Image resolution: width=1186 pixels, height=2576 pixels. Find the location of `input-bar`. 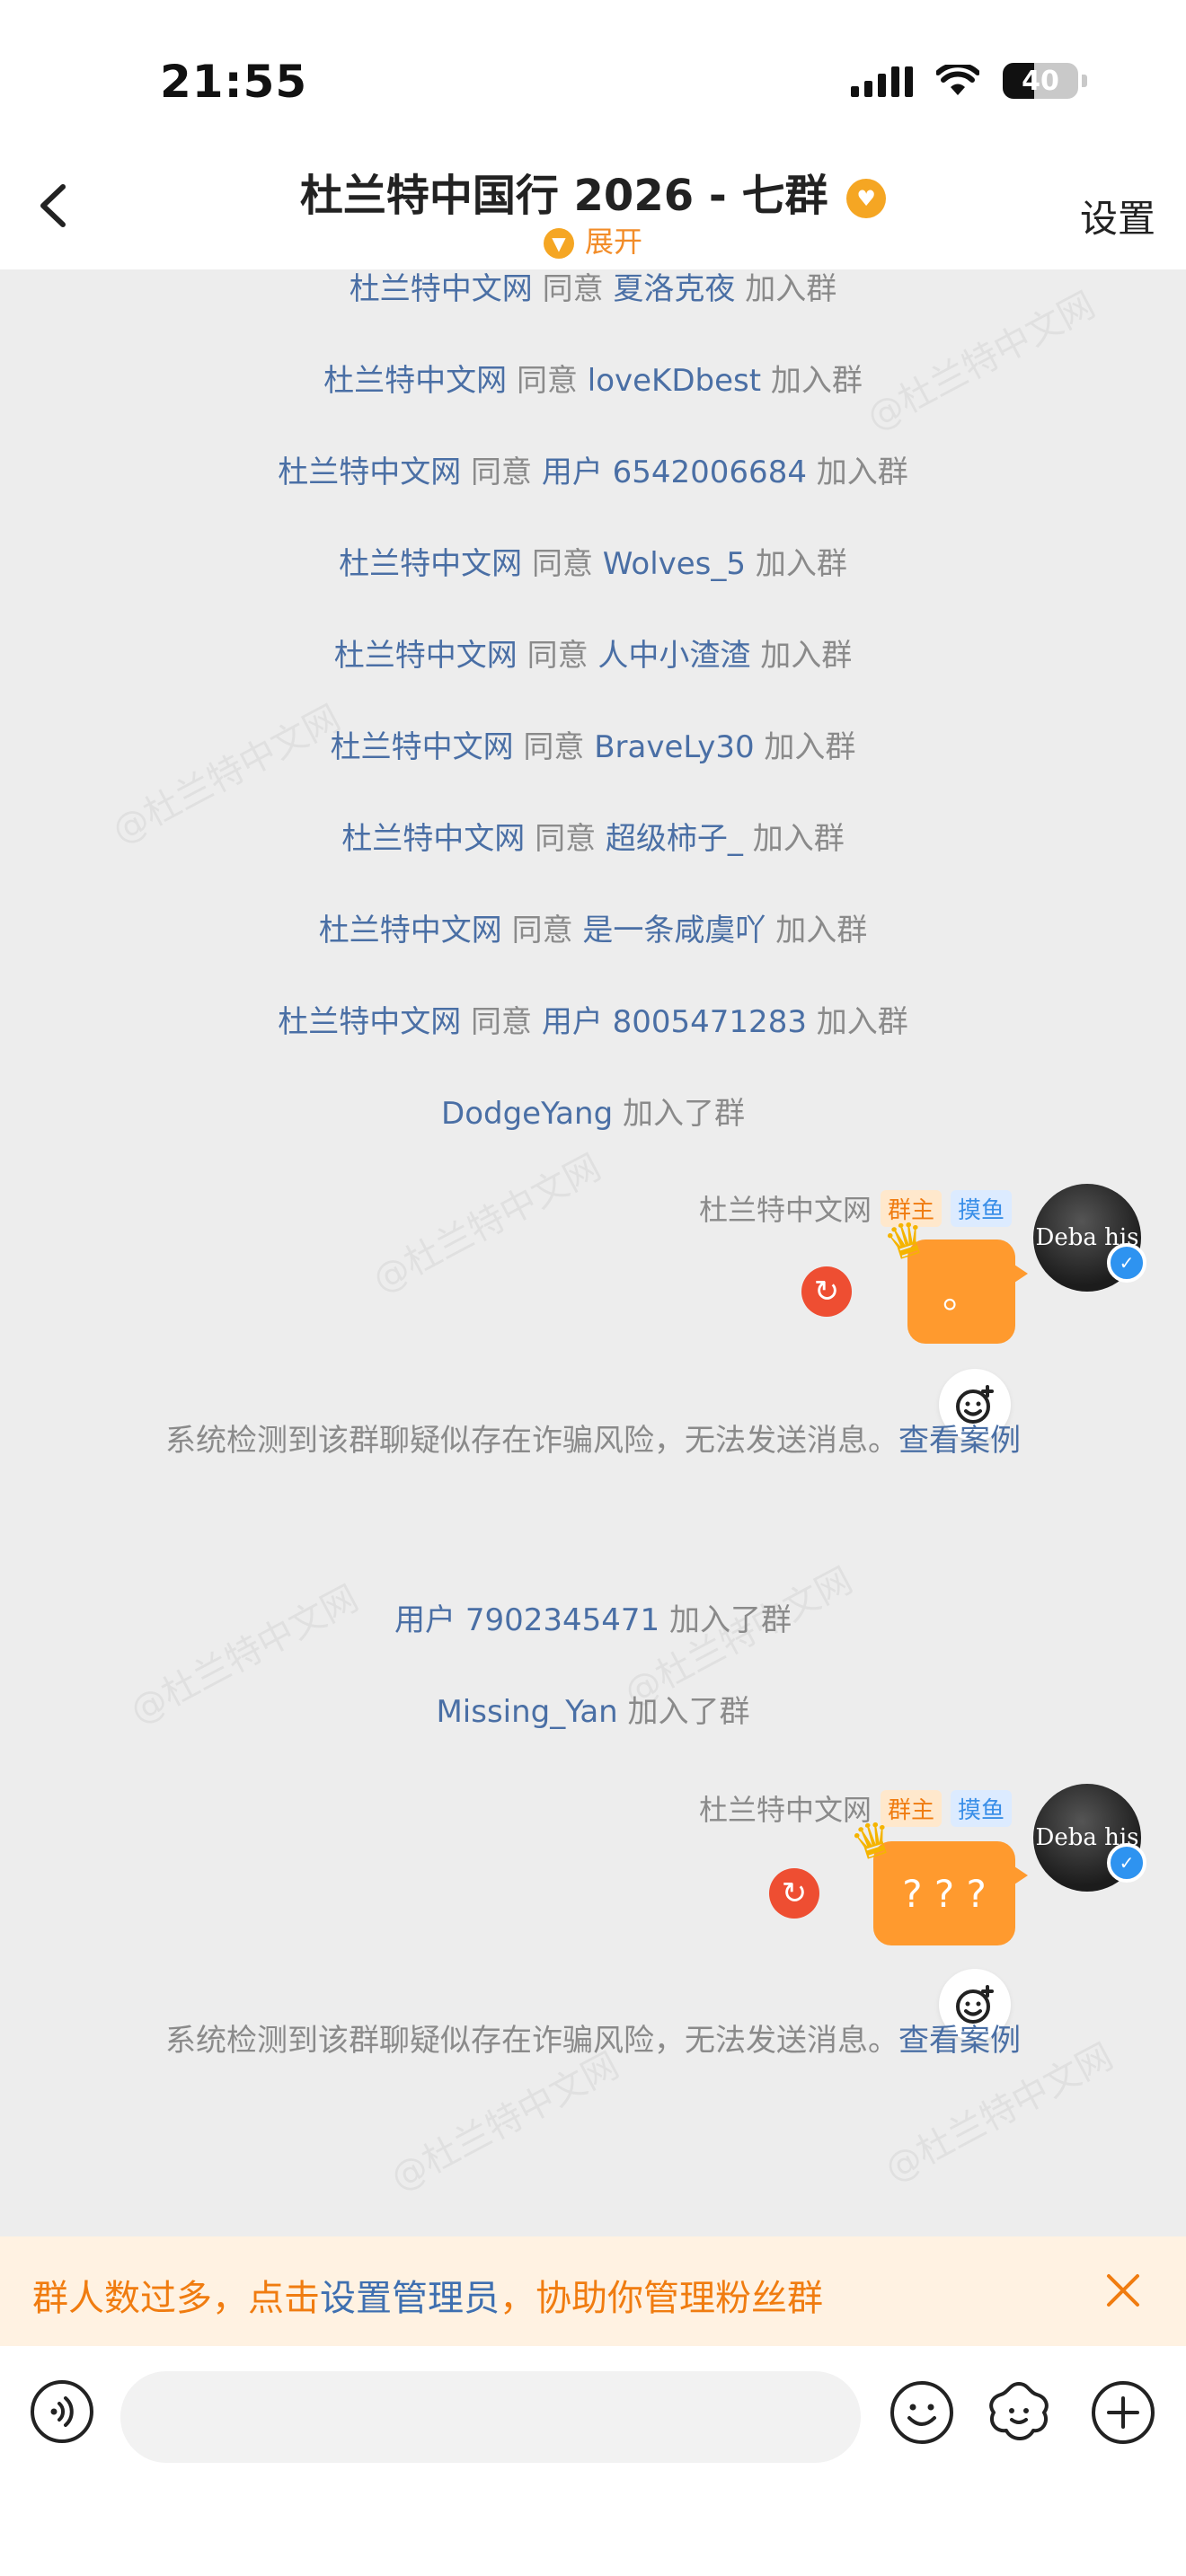

input-bar is located at coordinates (593, 2461).